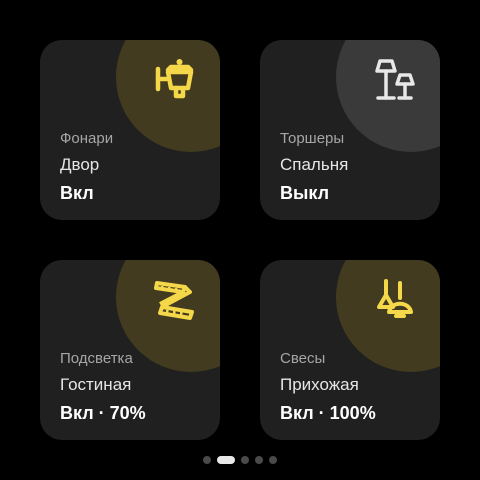  Describe the element at coordinates (130, 130) in the screenshot. I see `tile-lanterns-yard: Фонари Двор Вкл` at that location.